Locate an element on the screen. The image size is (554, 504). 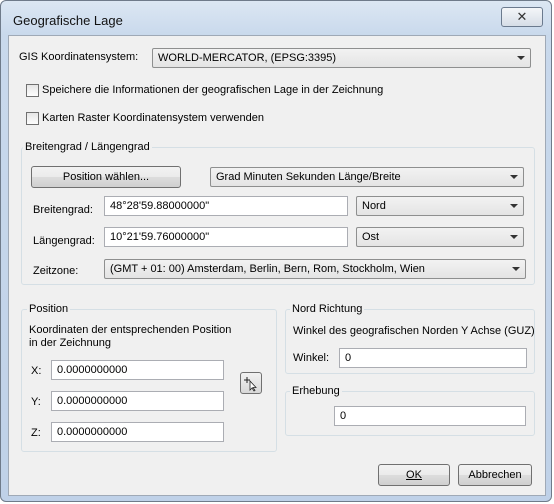
position-group-title: Position is located at coordinates (49, 309).